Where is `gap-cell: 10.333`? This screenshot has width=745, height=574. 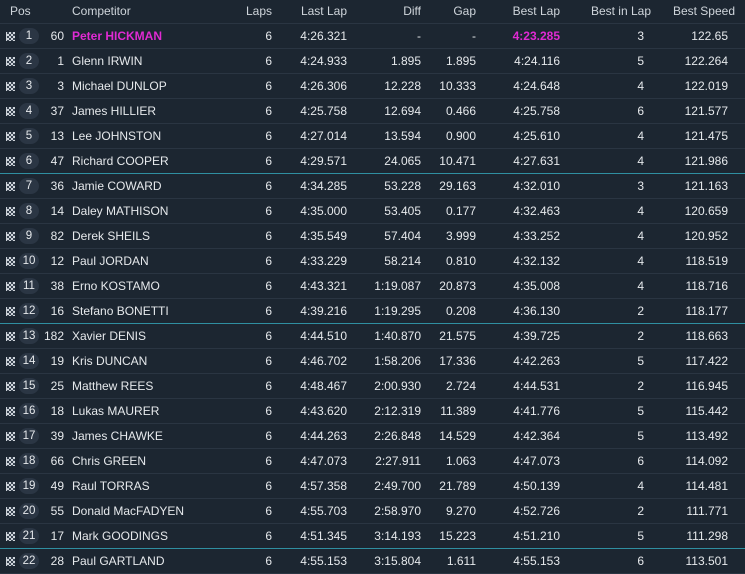
gap-cell: 10.333 is located at coordinates (457, 86).